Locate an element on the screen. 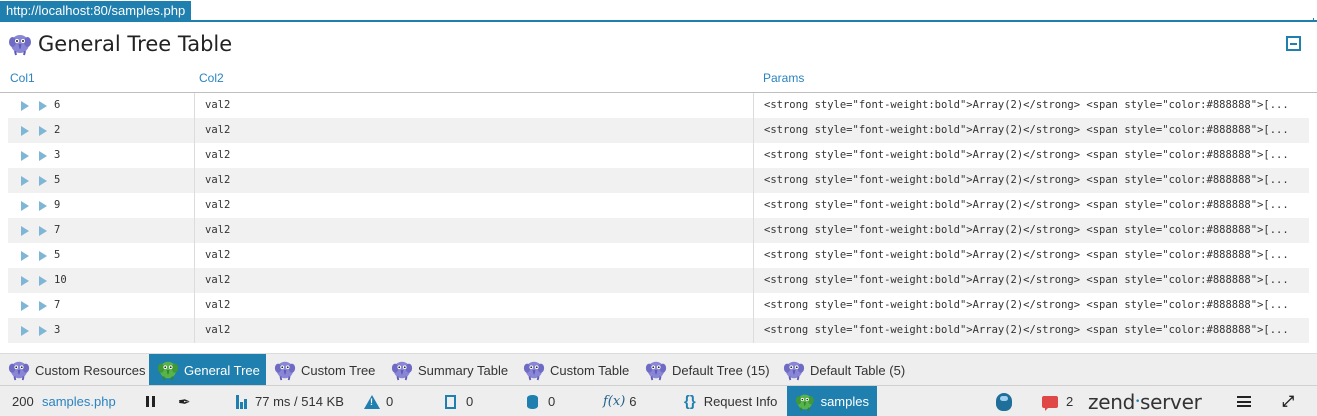  timing-panel: 77 ms / 514 KB is located at coordinates (290, 401).